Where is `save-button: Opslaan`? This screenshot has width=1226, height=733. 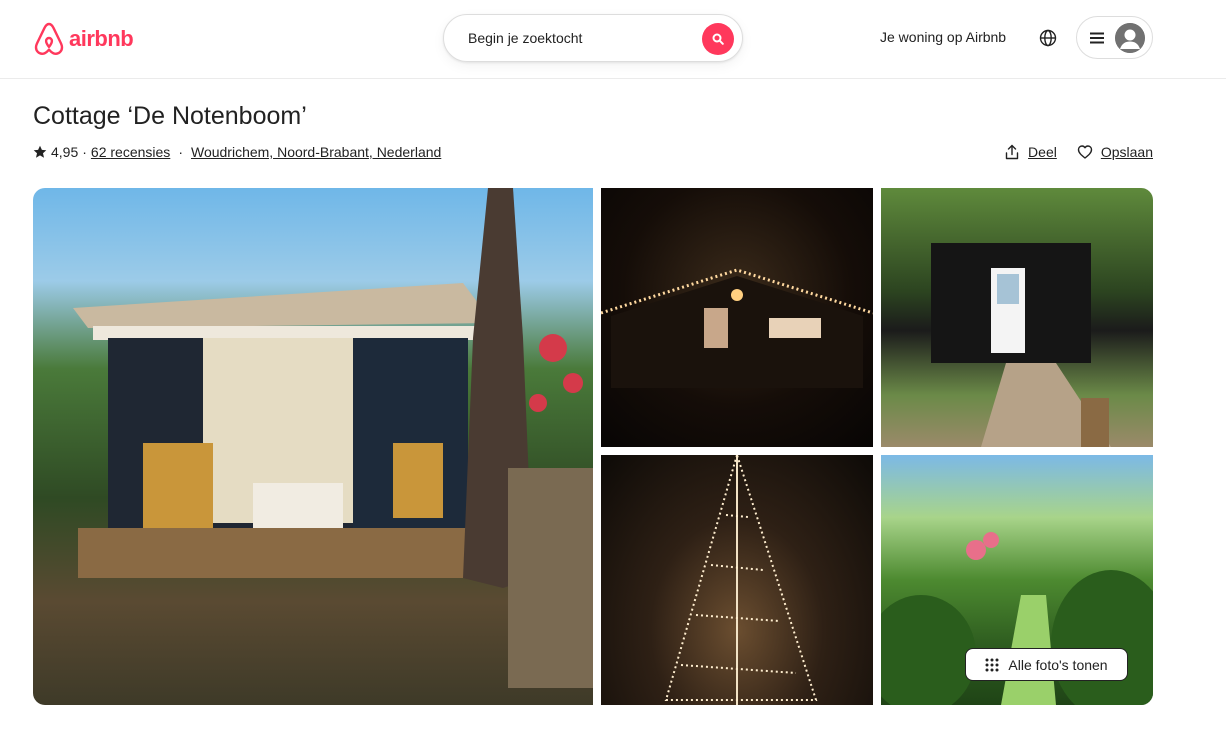 save-button: Opslaan is located at coordinates (1115, 152).